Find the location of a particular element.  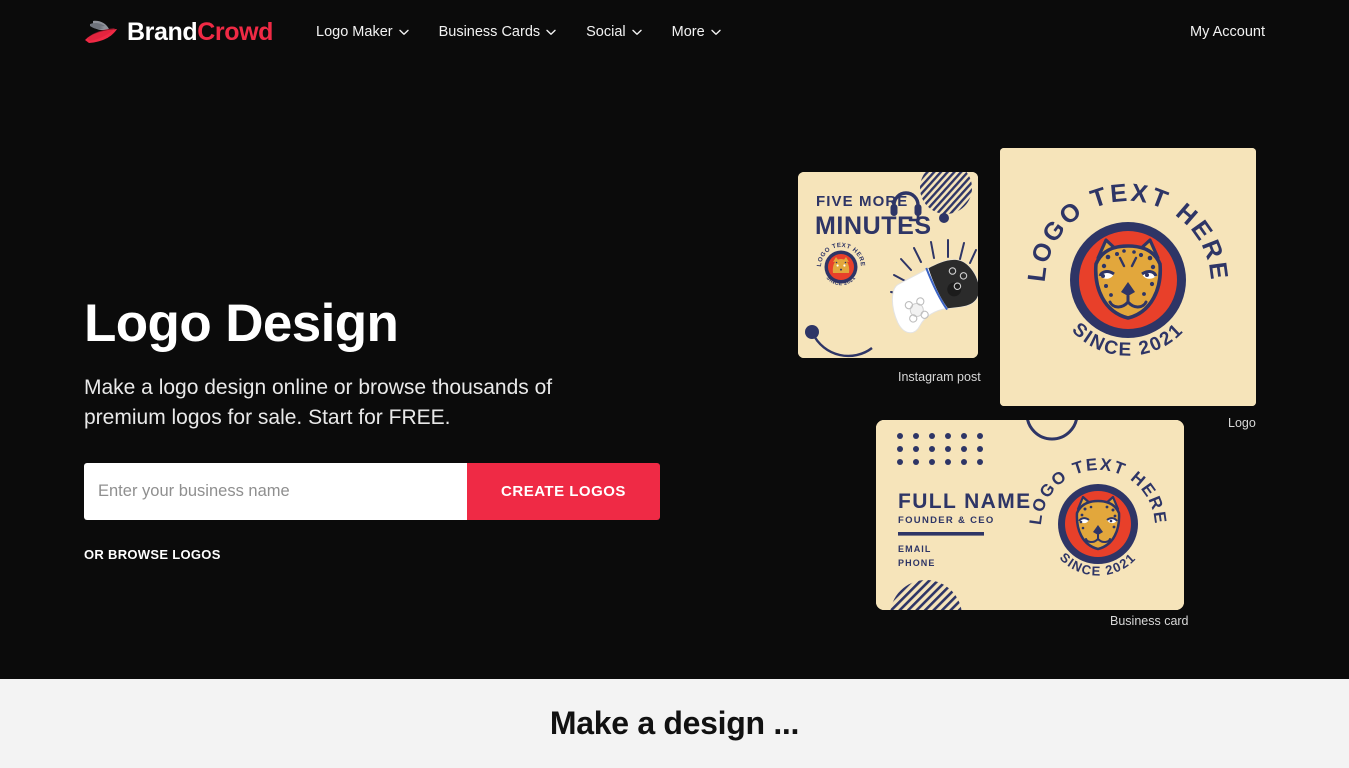

brand-wordmark: BrandCrowd is located at coordinates (200, 31).